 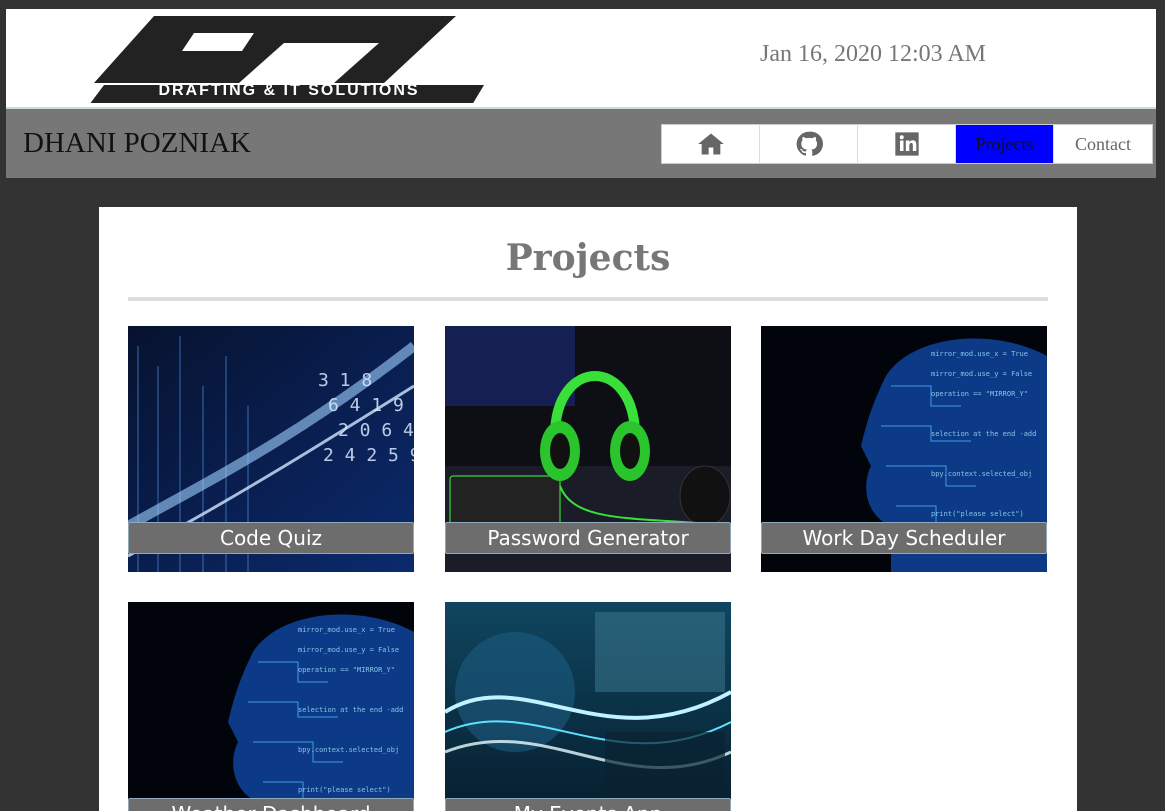 I want to click on project-card-my-events-app: My Events App, so click(x=588, y=706).